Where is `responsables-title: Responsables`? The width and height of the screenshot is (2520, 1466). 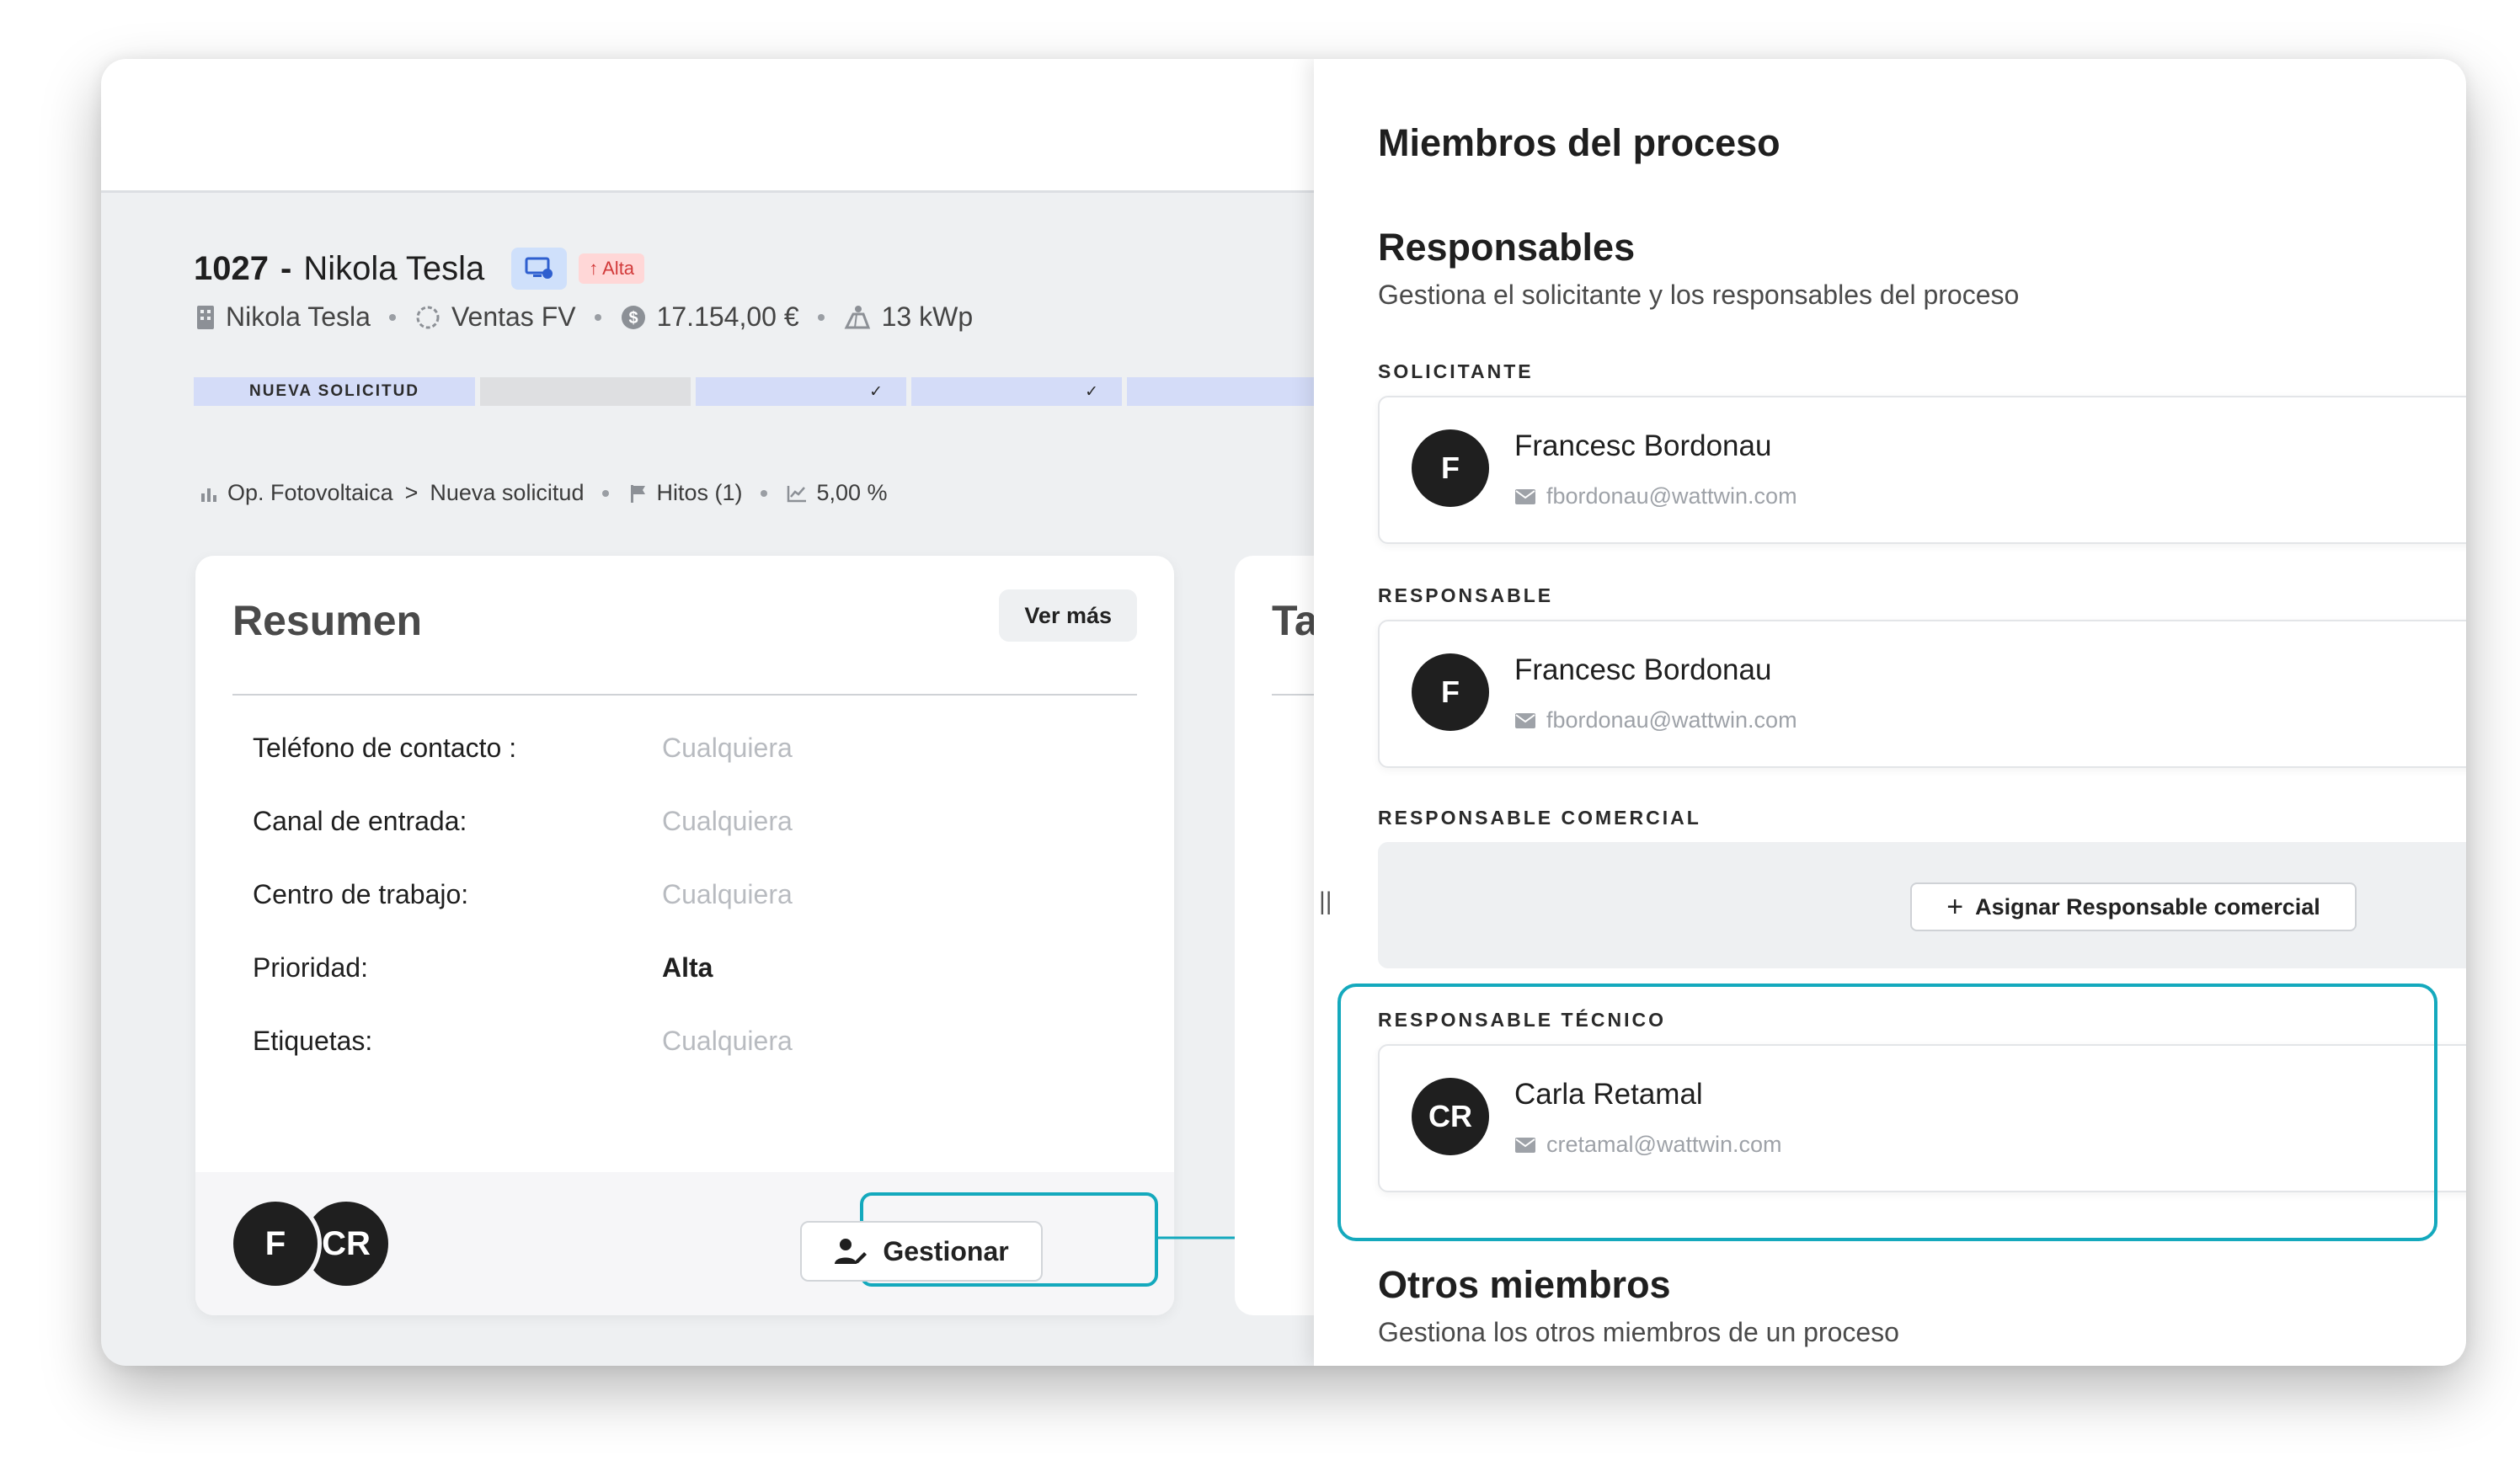
responsables-title: Responsables is located at coordinates (1507, 247).